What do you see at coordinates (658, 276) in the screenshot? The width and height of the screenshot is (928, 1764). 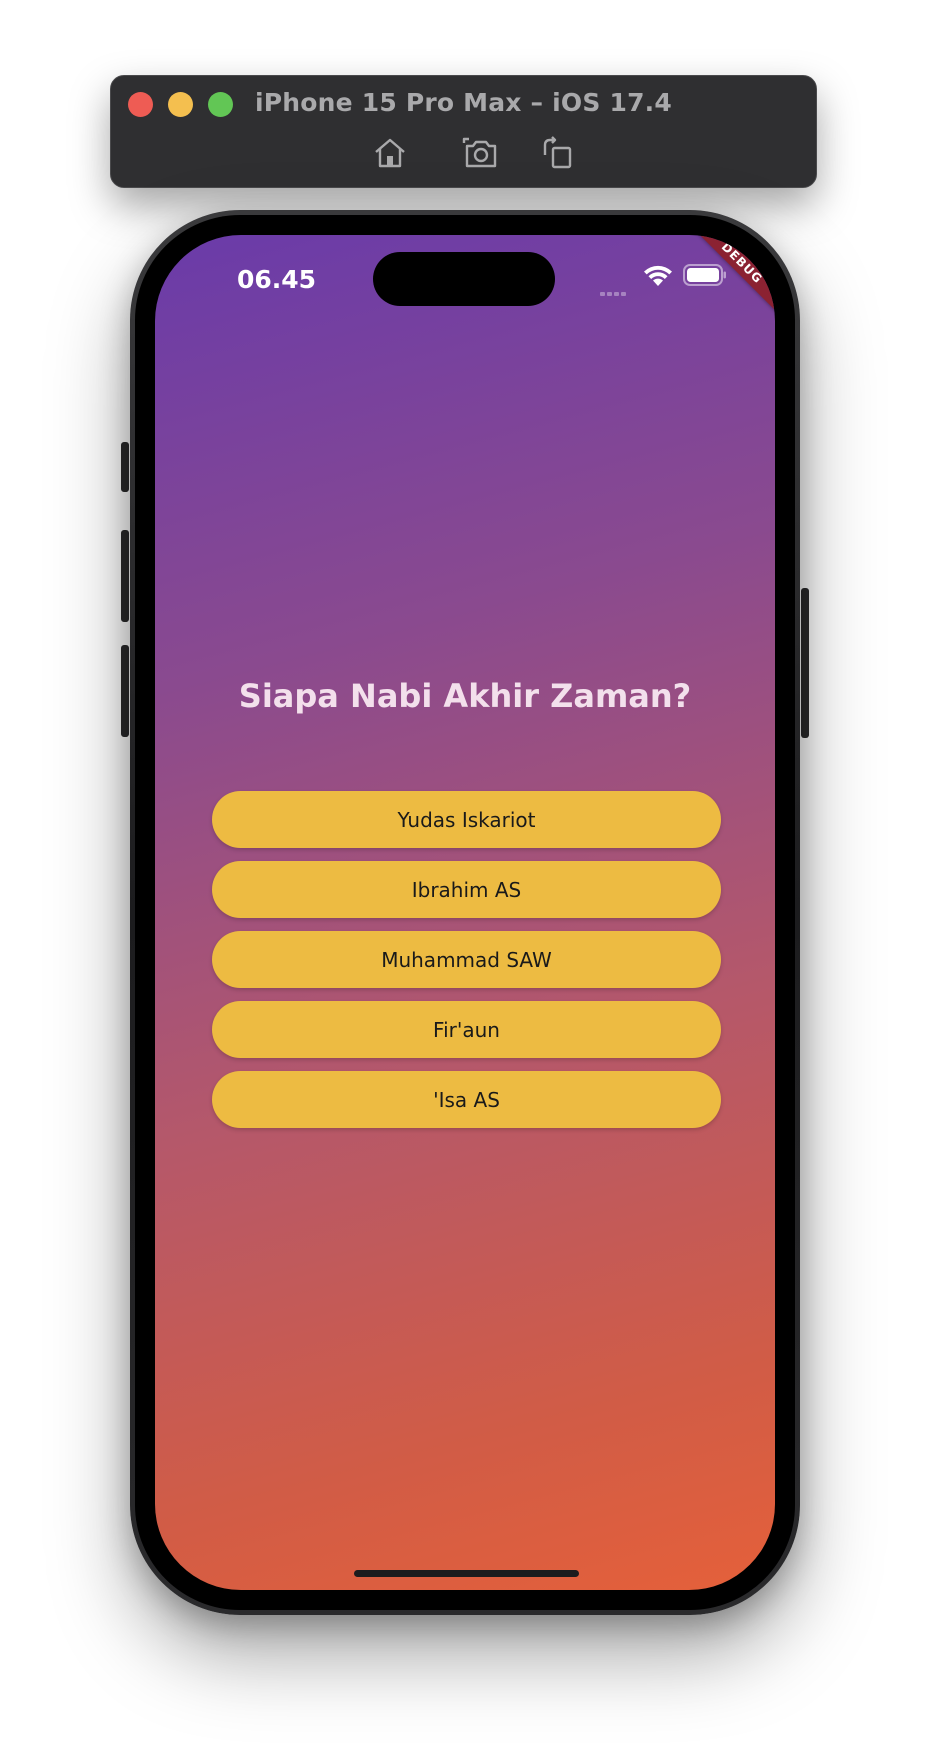 I see `wifi-icon` at bounding box center [658, 276].